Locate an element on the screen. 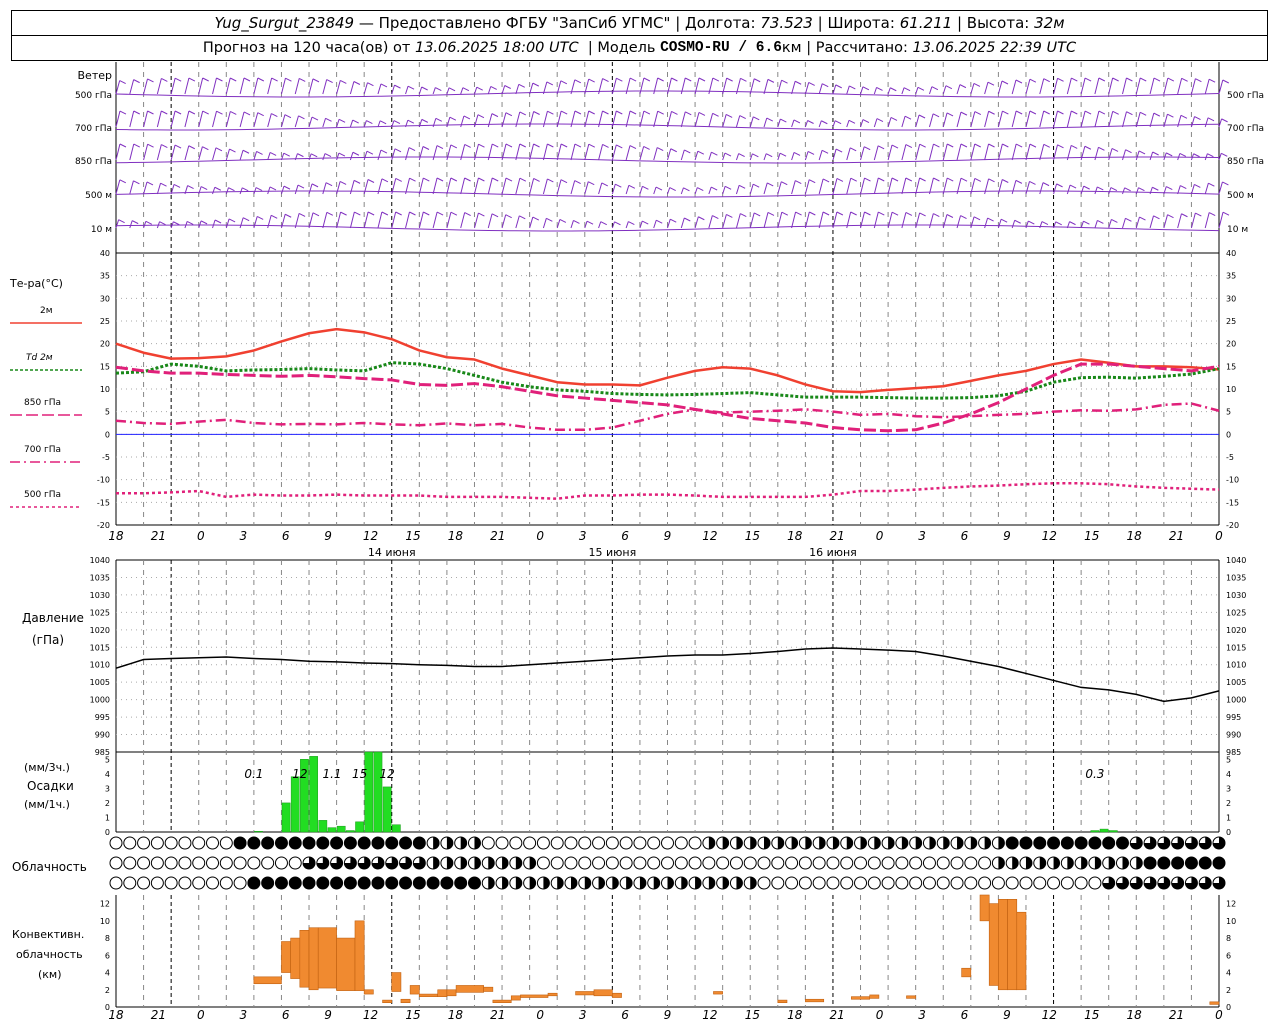  temp-legend-label: 850 гПа is located at coordinates (42, 403).